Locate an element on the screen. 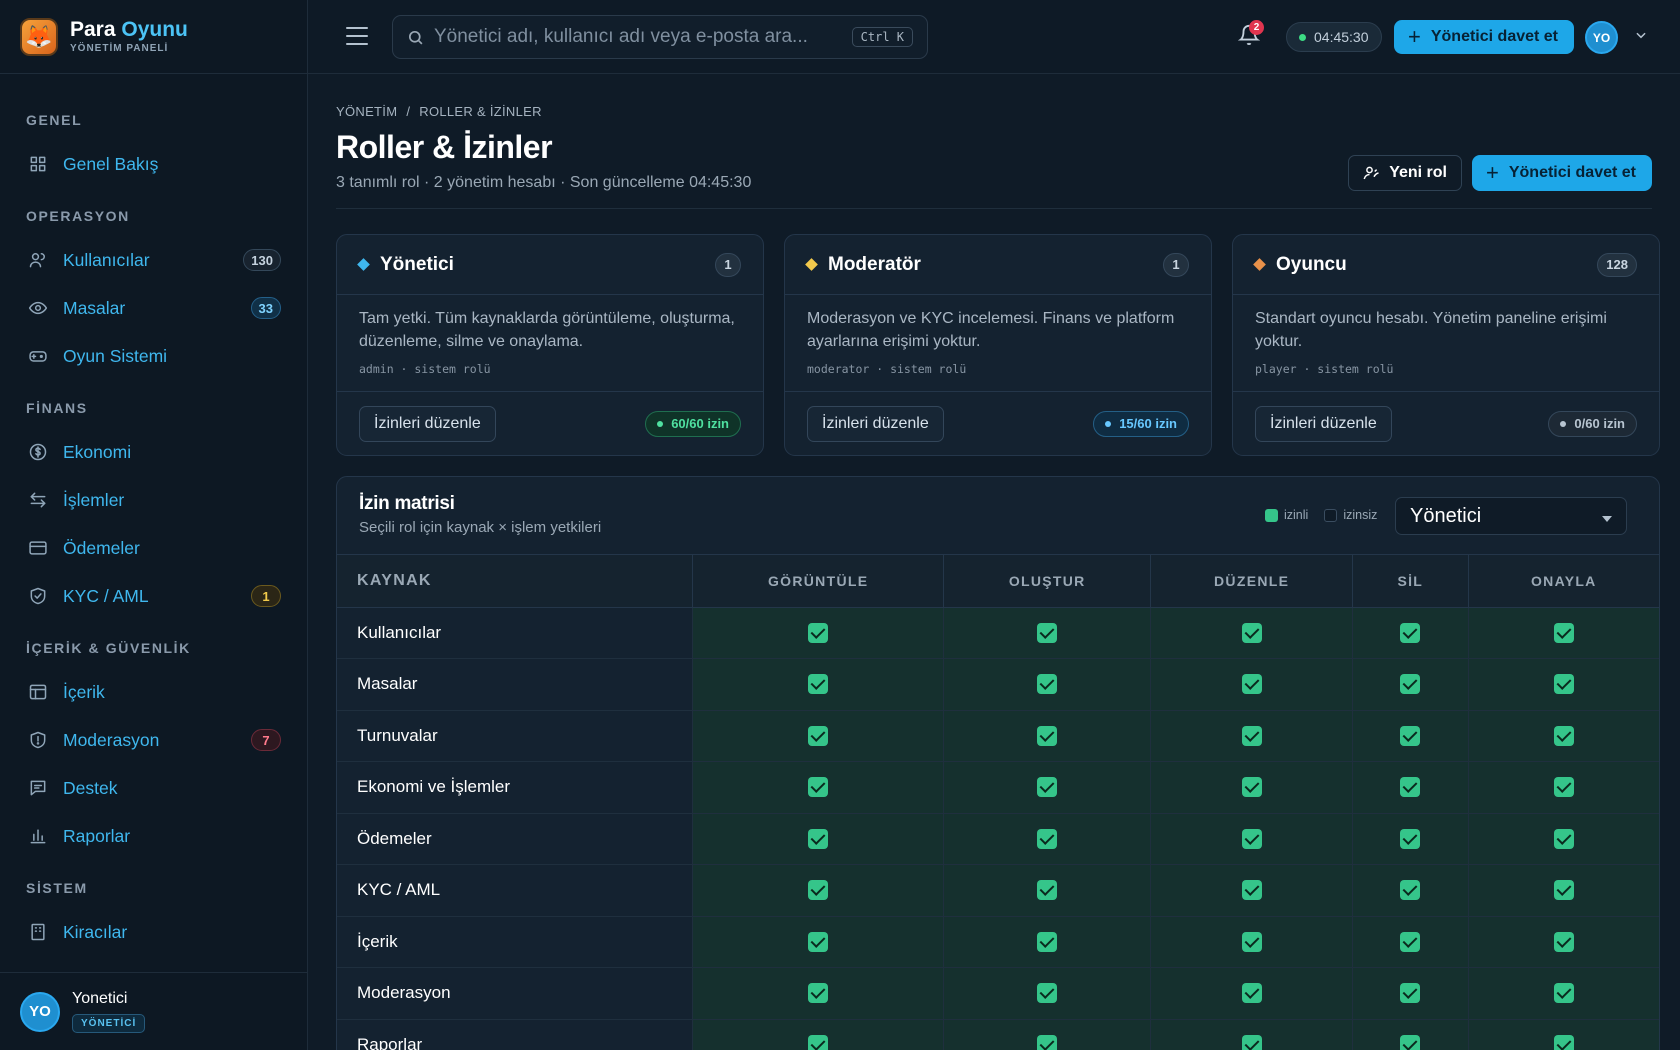 The image size is (1680, 1050). grid-icon is located at coordinates (38, 164).